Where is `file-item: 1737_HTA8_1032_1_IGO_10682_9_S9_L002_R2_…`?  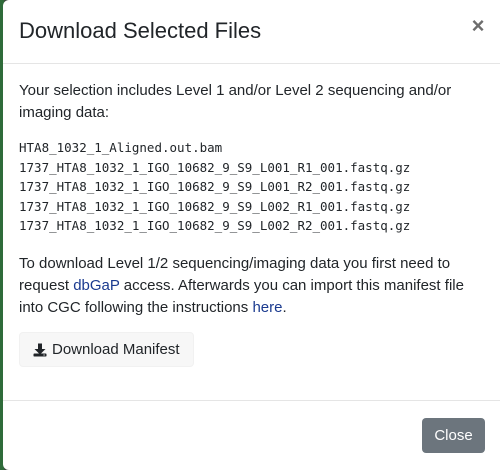
file-item: 1737_HTA8_1032_1_IGO_10682_9_S9_L002_R2_… is located at coordinates (215, 225).